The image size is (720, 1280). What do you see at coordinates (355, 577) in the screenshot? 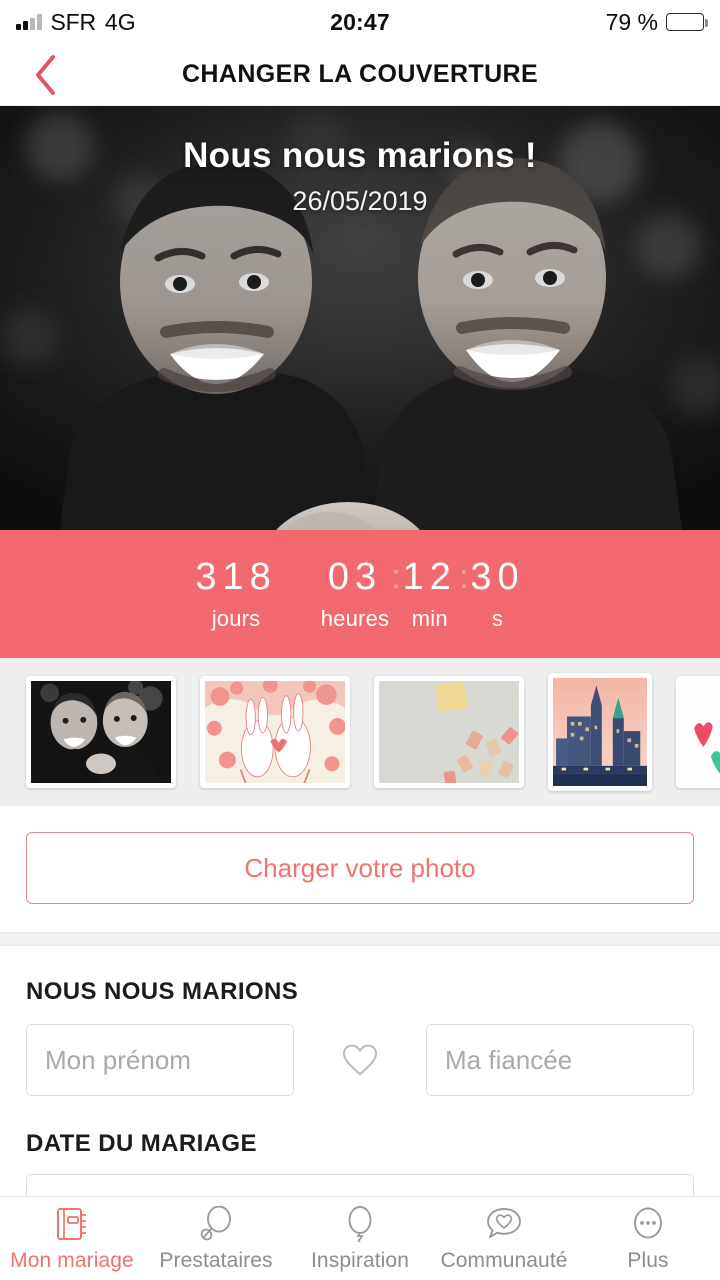
I see `countdown-hours-value: 03` at bounding box center [355, 577].